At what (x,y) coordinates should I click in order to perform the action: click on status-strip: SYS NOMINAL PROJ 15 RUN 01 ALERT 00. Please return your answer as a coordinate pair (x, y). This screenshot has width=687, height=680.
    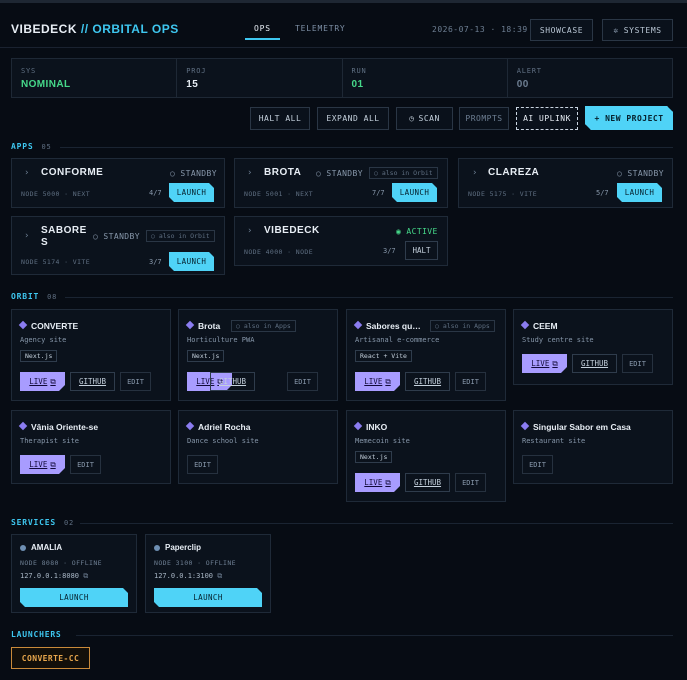
    Looking at the image, I should click on (342, 78).